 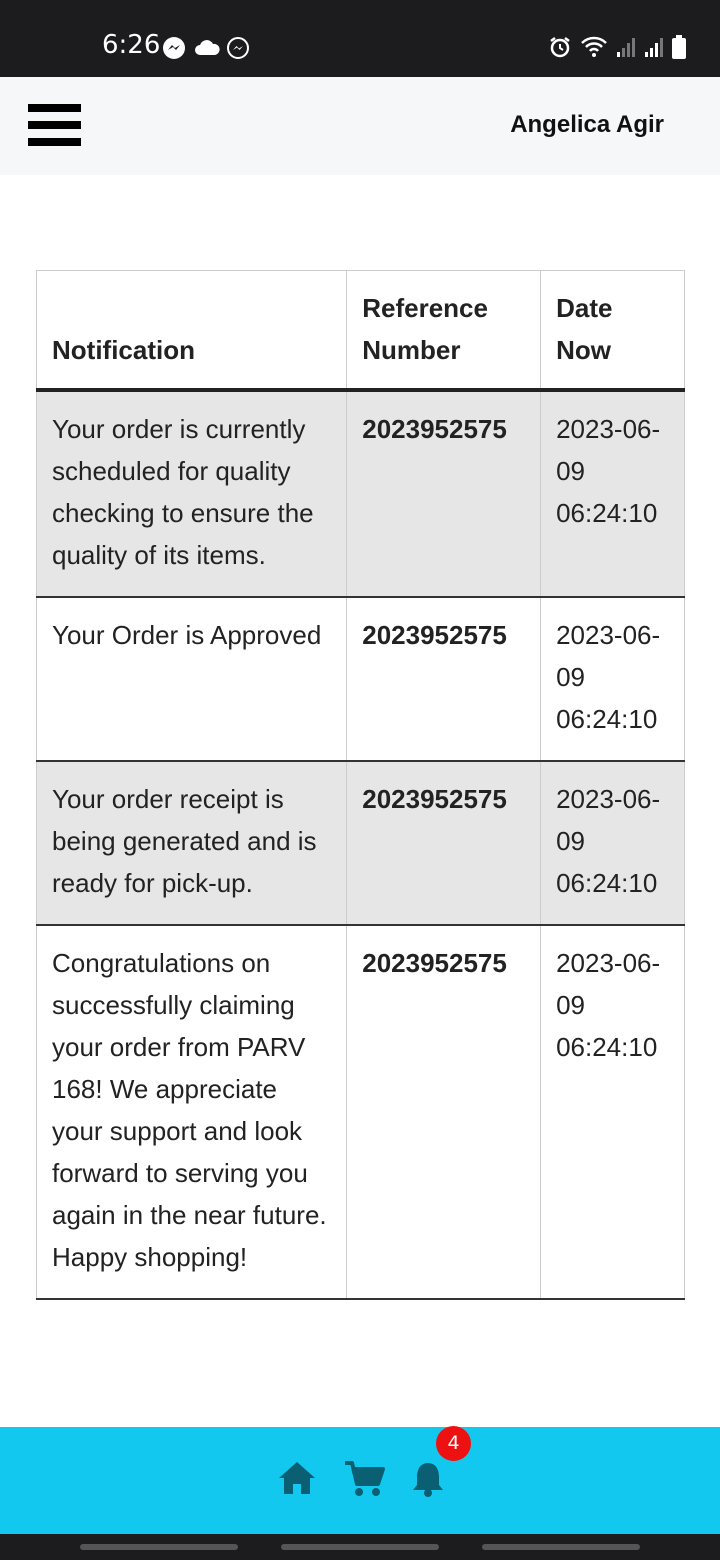 I want to click on status-icons, so click(x=617, y=47).